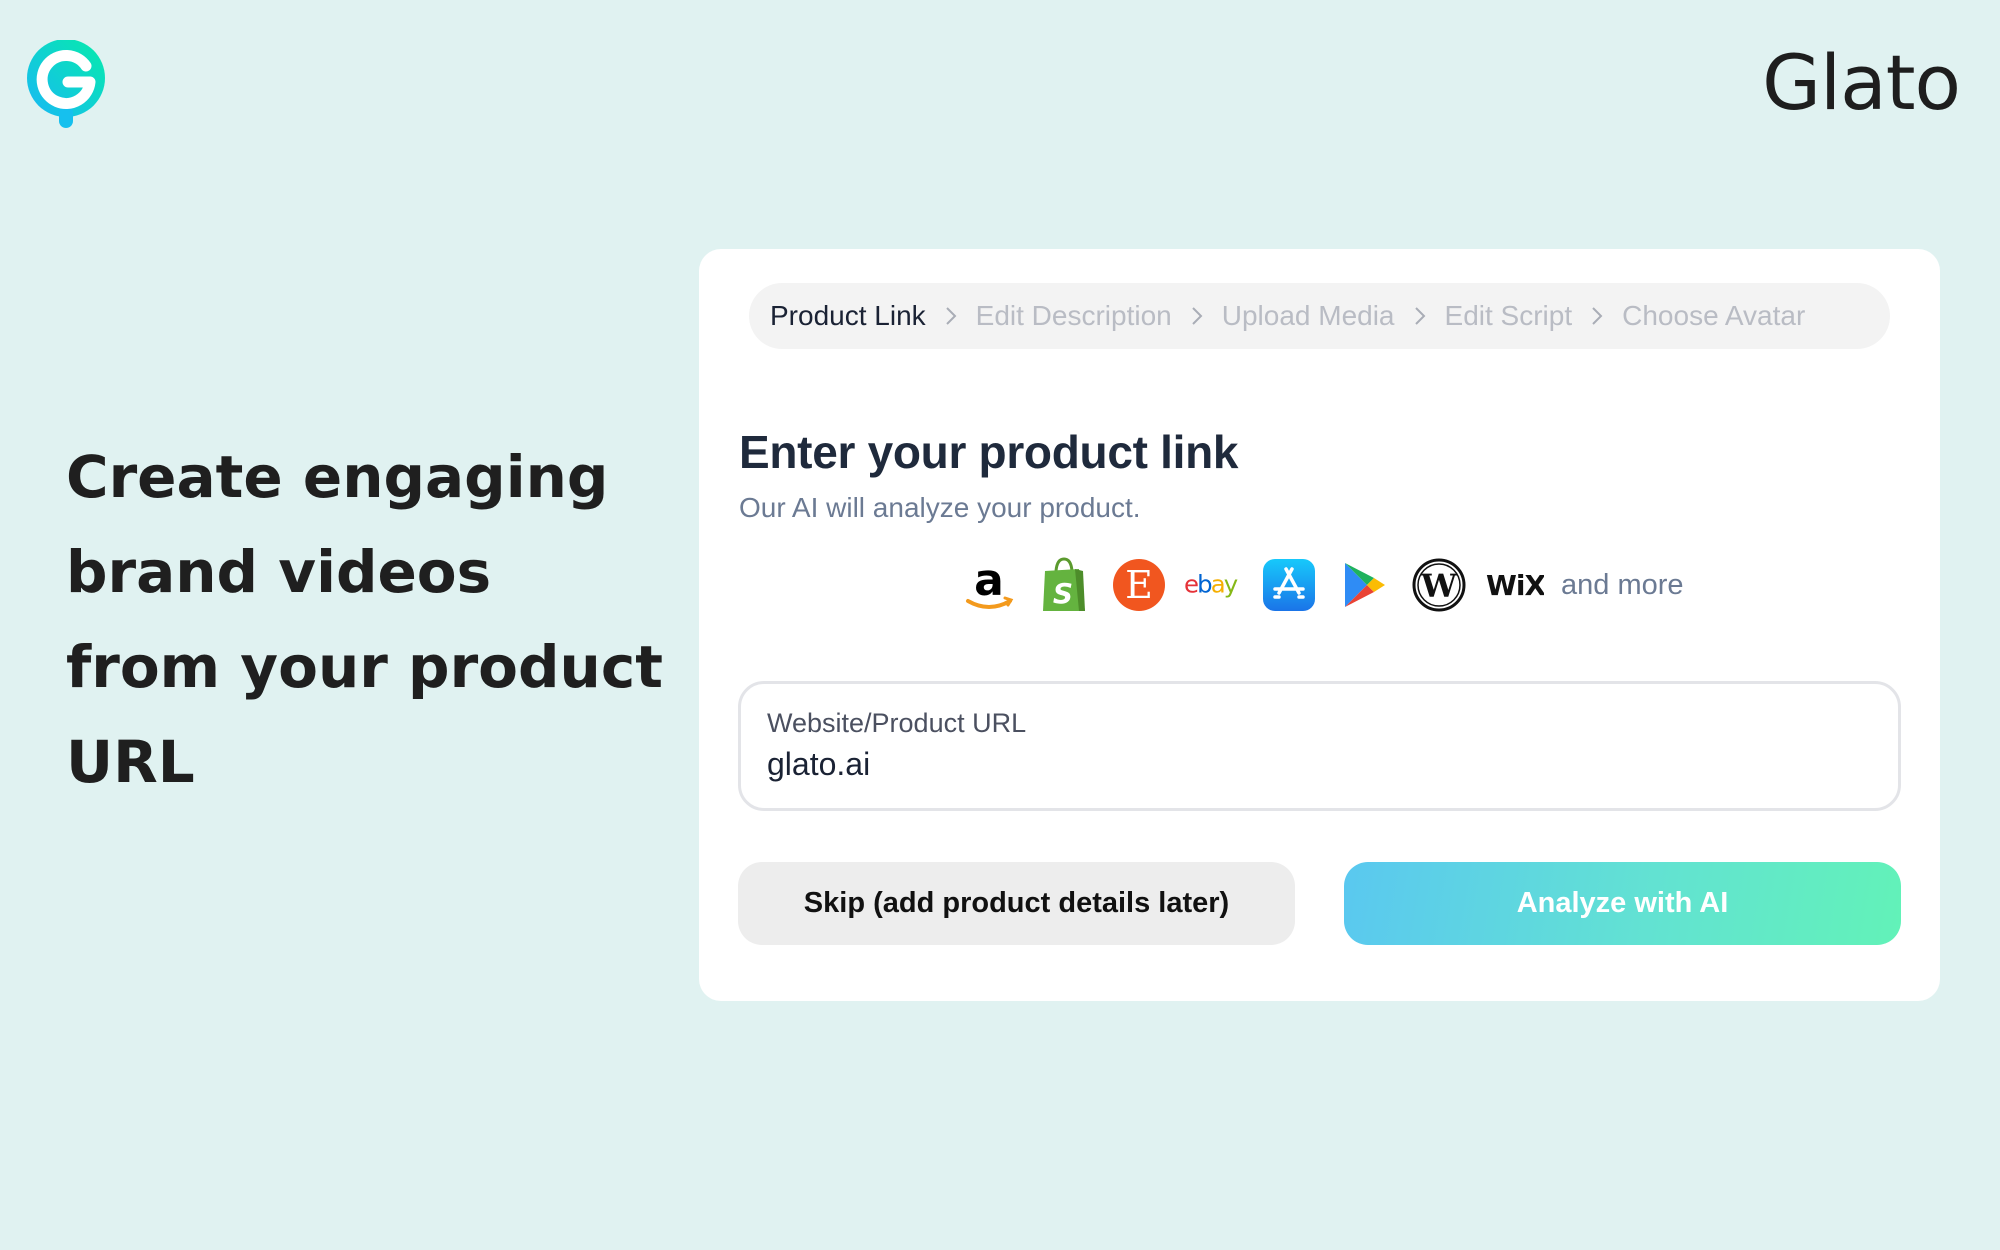 The width and height of the screenshot is (2000, 1250). I want to click on wordpress-icon: W, so click(1439, 585).